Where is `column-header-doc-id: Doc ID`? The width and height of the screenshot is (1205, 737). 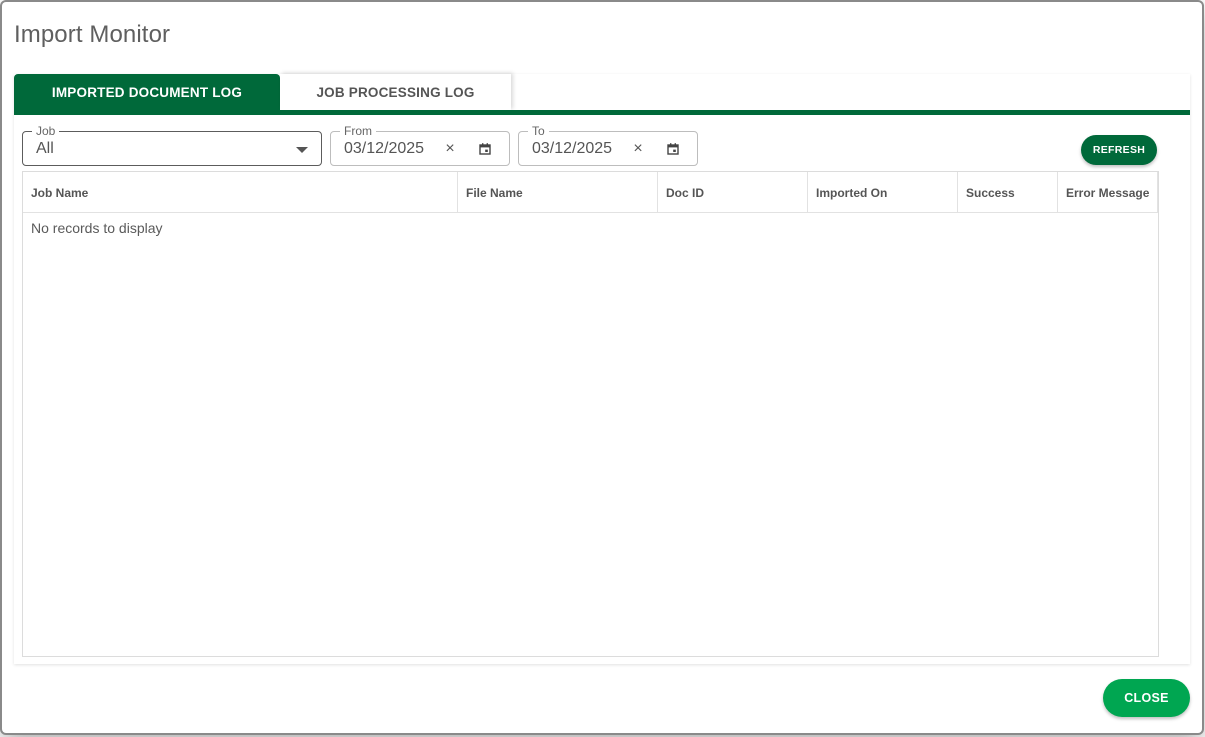
column-header-doc-id: Doc ID is located at coordinates (733, 192).